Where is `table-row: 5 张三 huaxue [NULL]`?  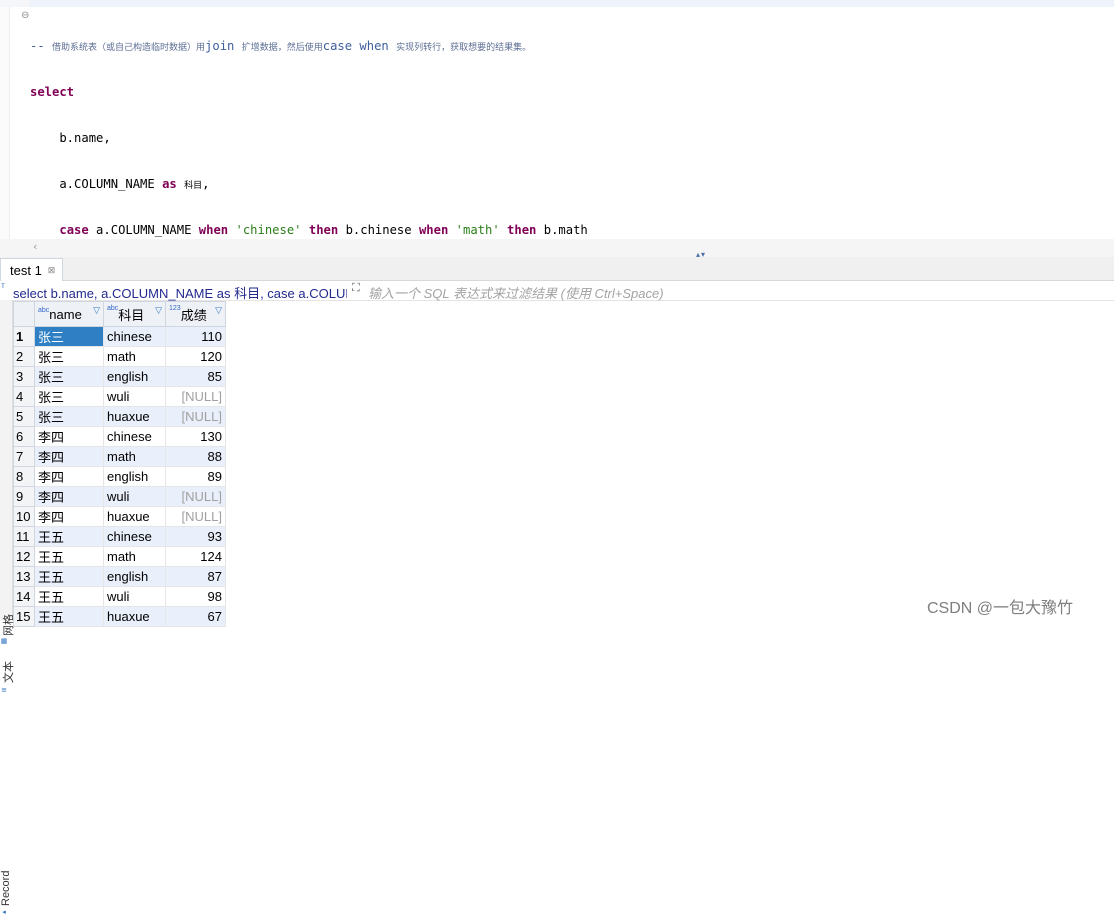 table-row: 5 张三 huaxue [NULL] is located at coordinates (119, 416).